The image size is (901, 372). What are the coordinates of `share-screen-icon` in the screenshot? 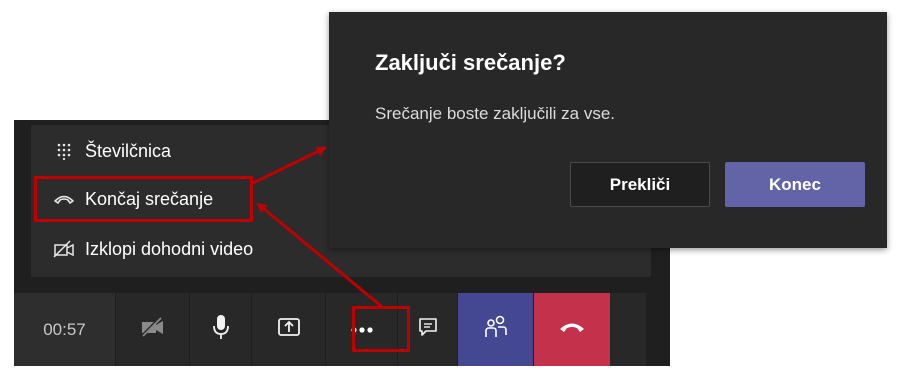 It's located at (289, 329).